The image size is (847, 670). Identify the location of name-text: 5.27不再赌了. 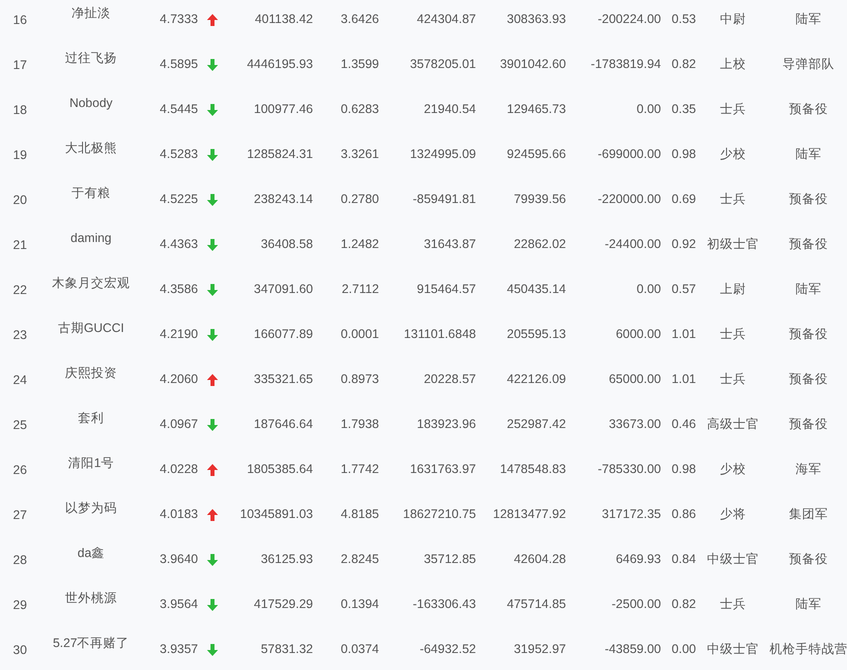
(91, 643).